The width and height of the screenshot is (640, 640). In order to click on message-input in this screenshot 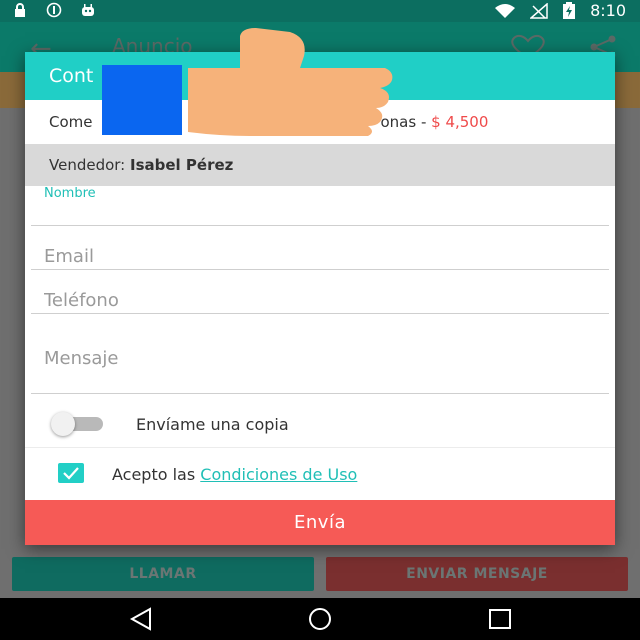, I will do `click(319, 363)`.